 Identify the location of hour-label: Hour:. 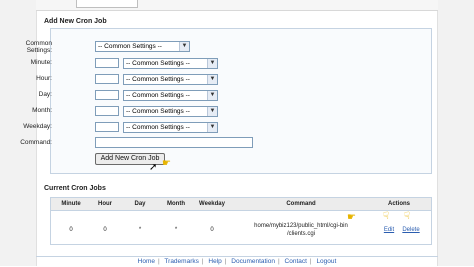
(44, 78).